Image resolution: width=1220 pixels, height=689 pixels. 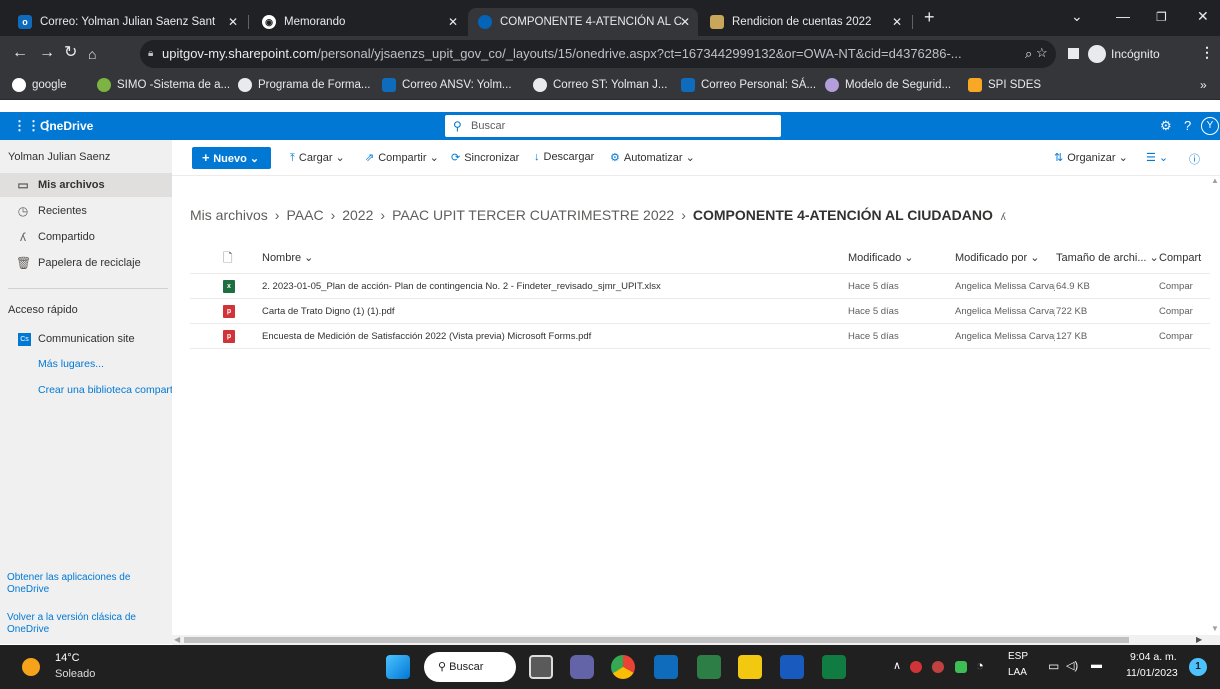 What do you see at coordinates (583, 22) in the screenshot?
I see `tab-componente: COMPONENTE 4-ATENCIÓN AL C ✕` at bounding box center [583, 22].